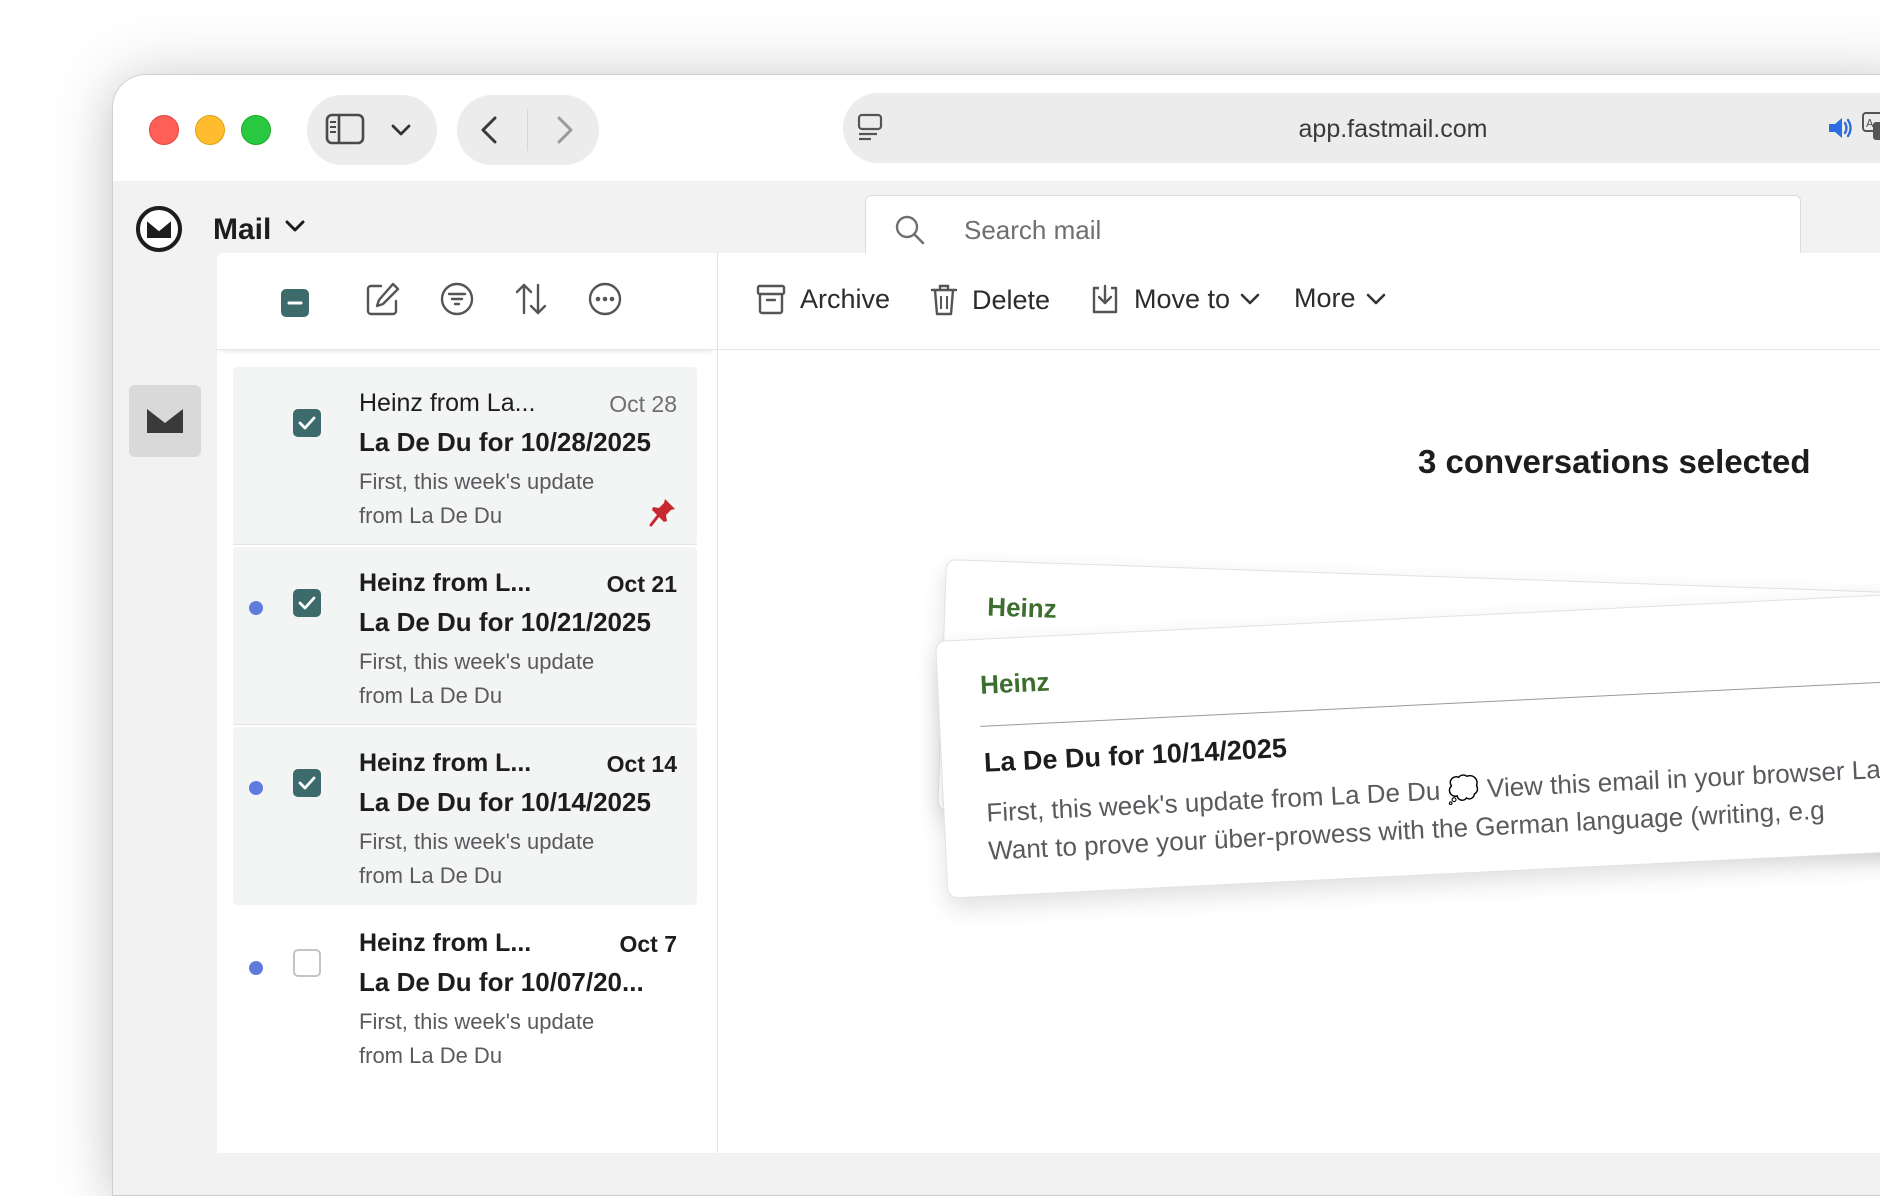 Image resolution: width=1880 pixels, height=1196 pixels. Describe the element at coordinates (295, 303) in the screenshot. I see `deselect-checkbox-icon` at that location.